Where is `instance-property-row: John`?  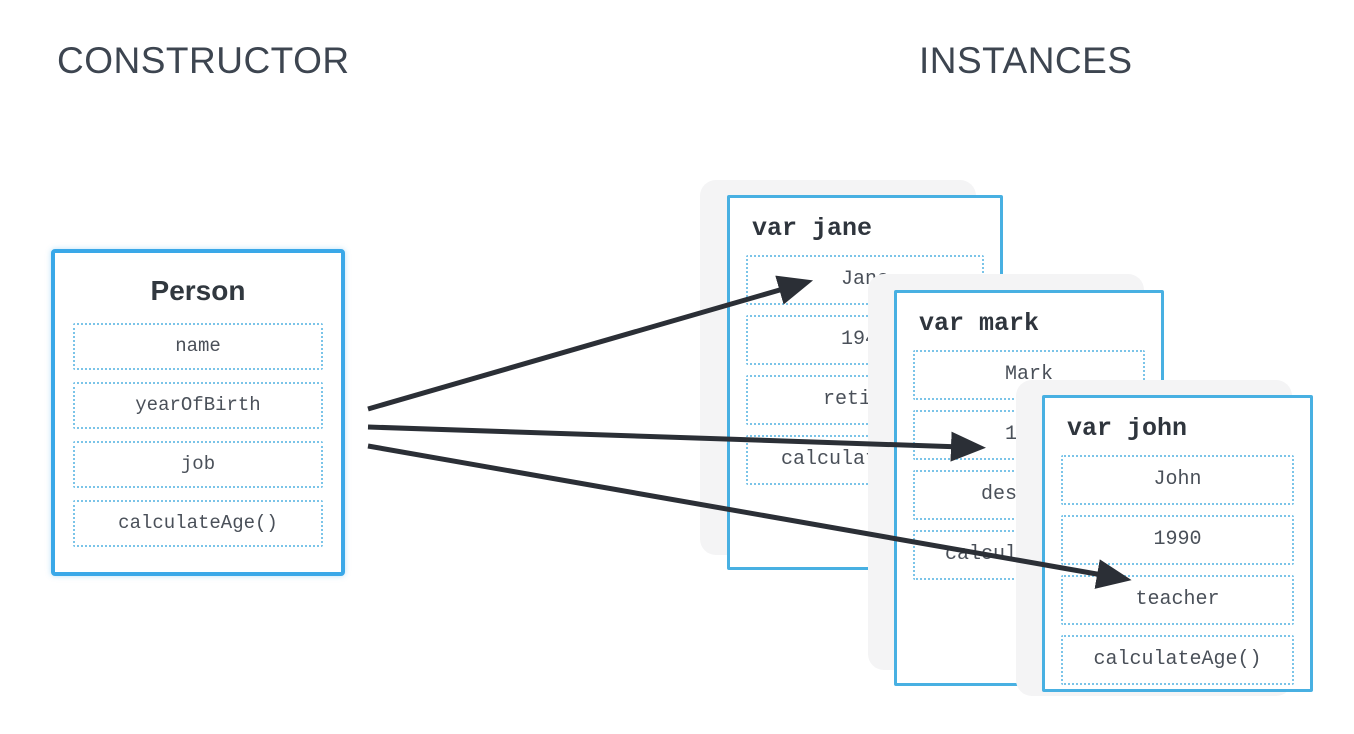
instance-property-row: John is located at coordinates (1177, 480).